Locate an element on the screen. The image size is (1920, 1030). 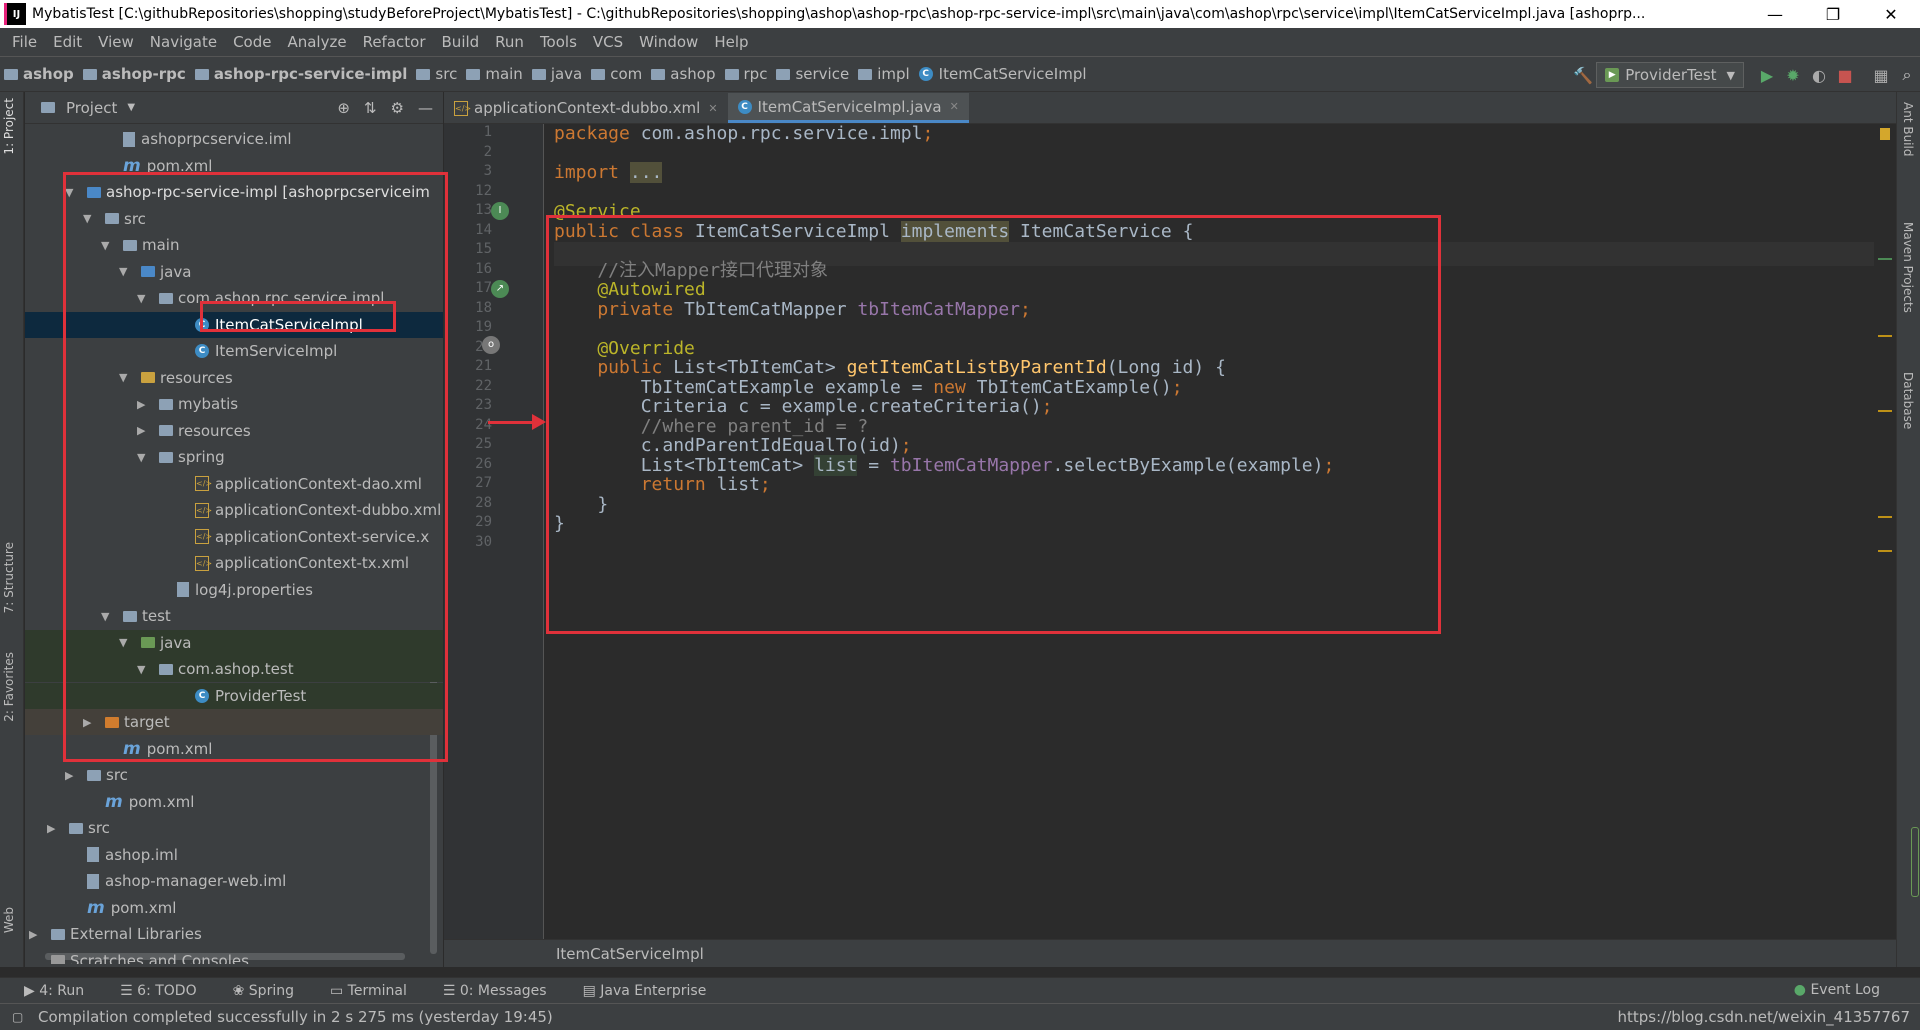
line-number: 22 is located at coordinates (483, 385).